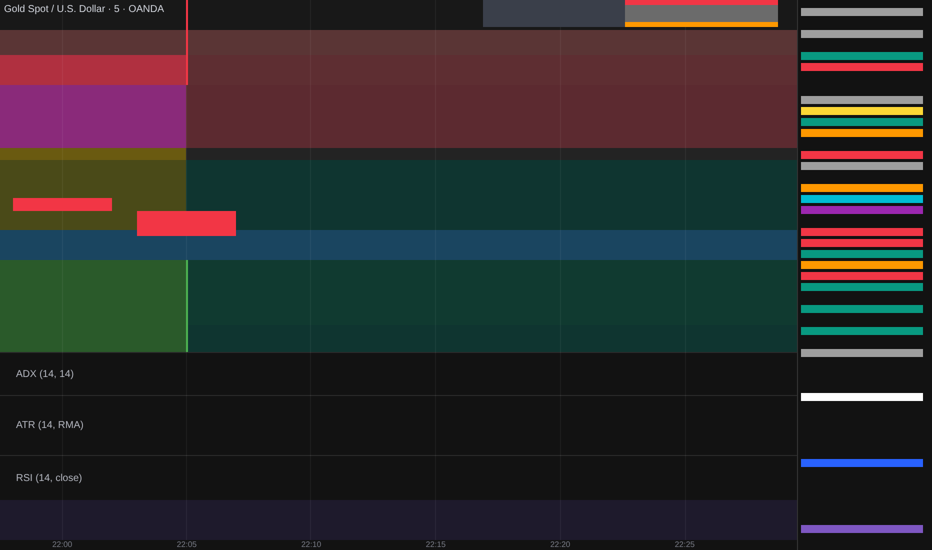 The image size is (932, 550). I want to click on indicator-label: ADX (14, 14), so click(45, 375).